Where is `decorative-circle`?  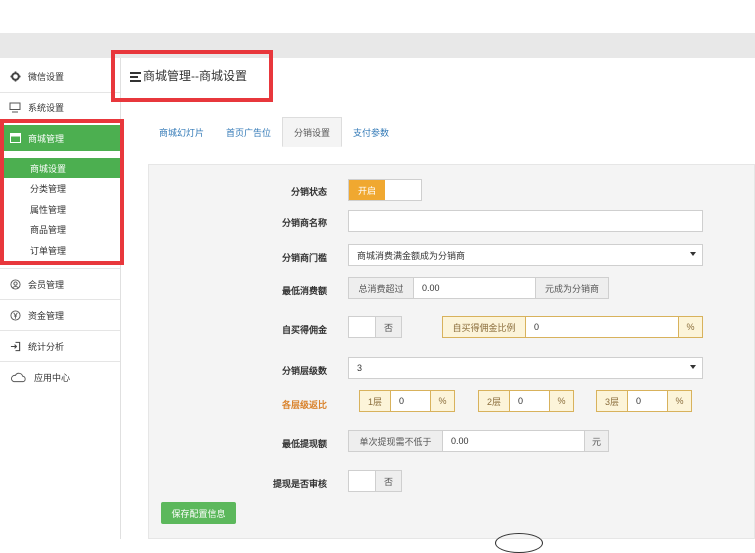
decorative-circle is located at coordinates (519, 543).